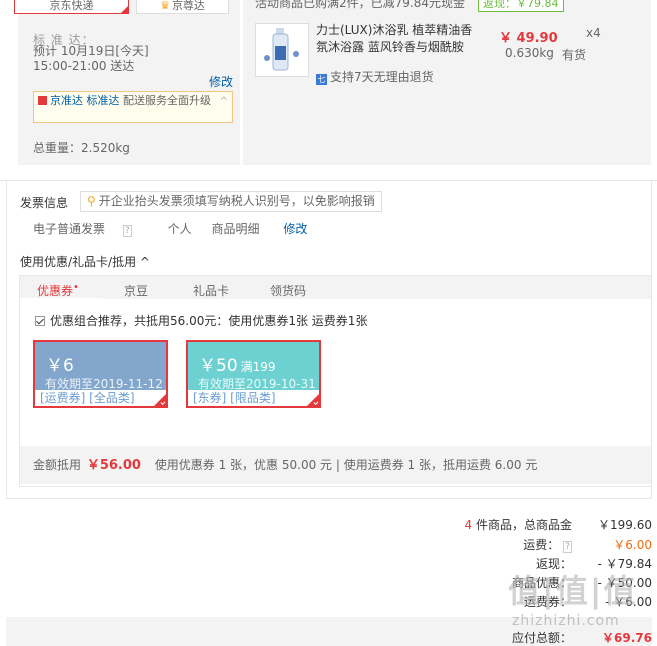 Image resolution: width=657 pixels, height=646 pixels. Describe the element at coordinates (295, 229) in the screenshot. I see `invoice-edit-link: 修改` at that location.